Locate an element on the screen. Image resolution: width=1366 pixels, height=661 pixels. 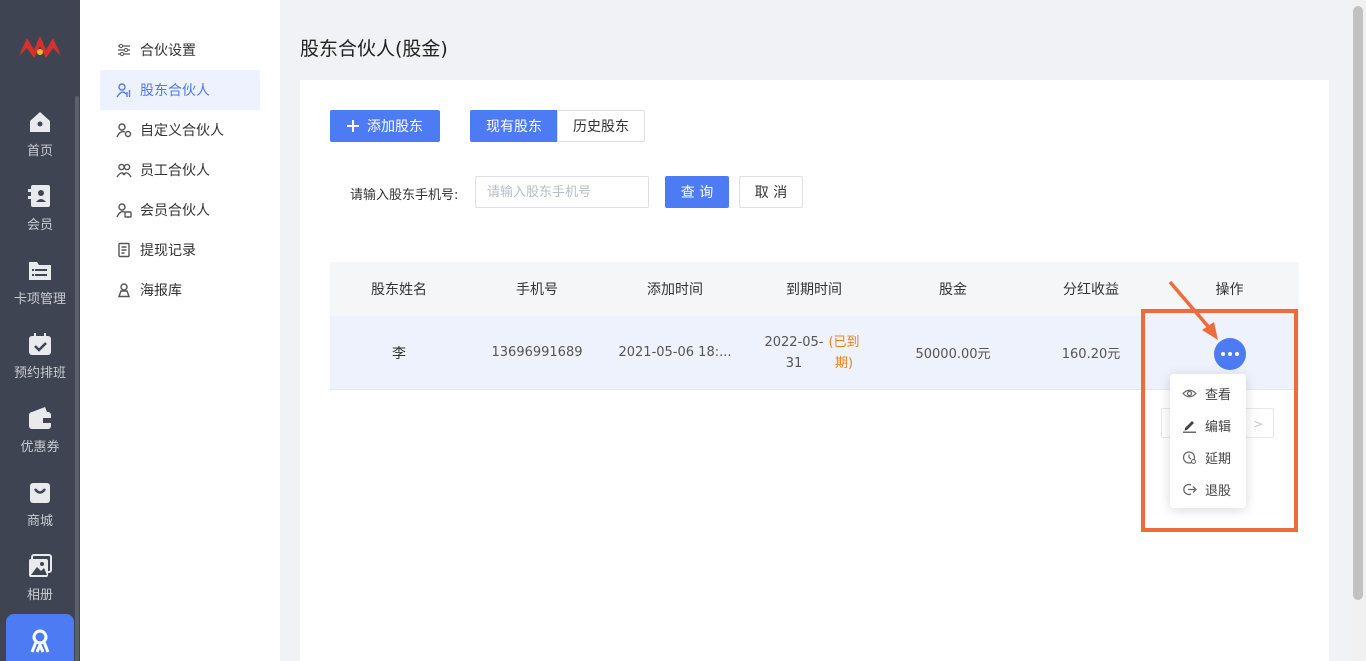
photo-icon is located at coordinates (40, 565).